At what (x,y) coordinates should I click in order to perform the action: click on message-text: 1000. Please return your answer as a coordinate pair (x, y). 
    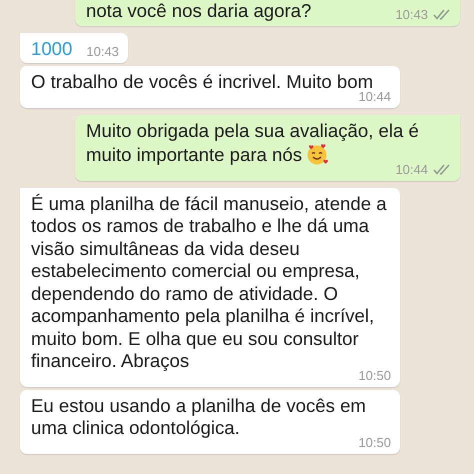
    Looking at the image, I should click on (51, 49).